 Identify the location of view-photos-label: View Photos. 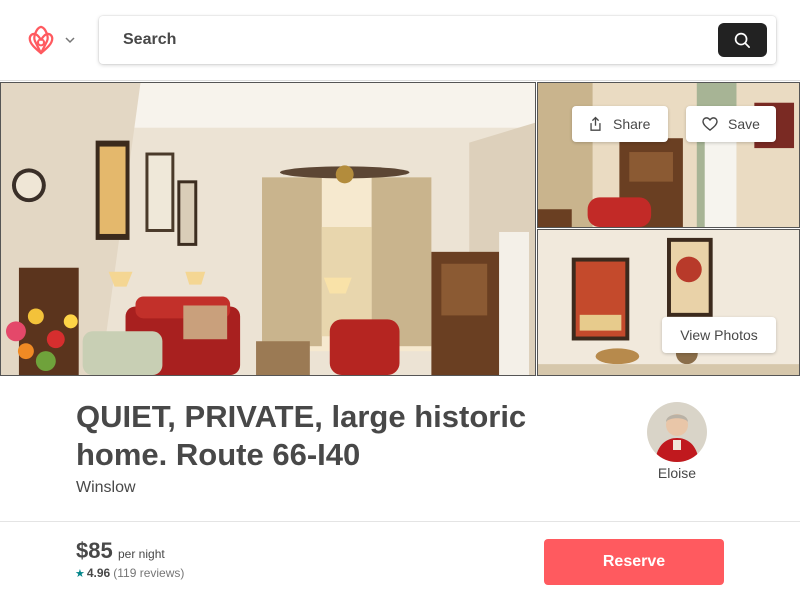
(719, 335).